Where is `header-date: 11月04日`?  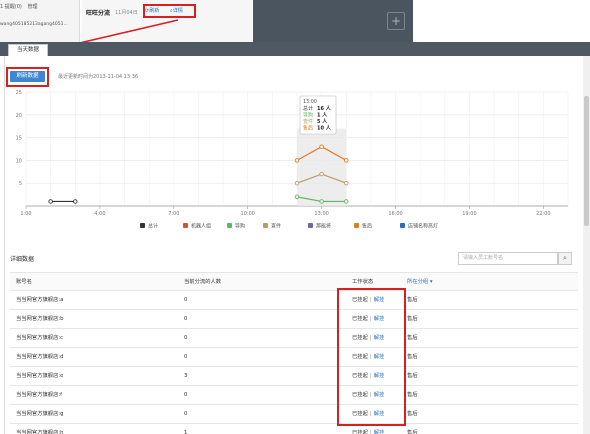 header-date: 11月04日 is located at coordinates (126, 13).